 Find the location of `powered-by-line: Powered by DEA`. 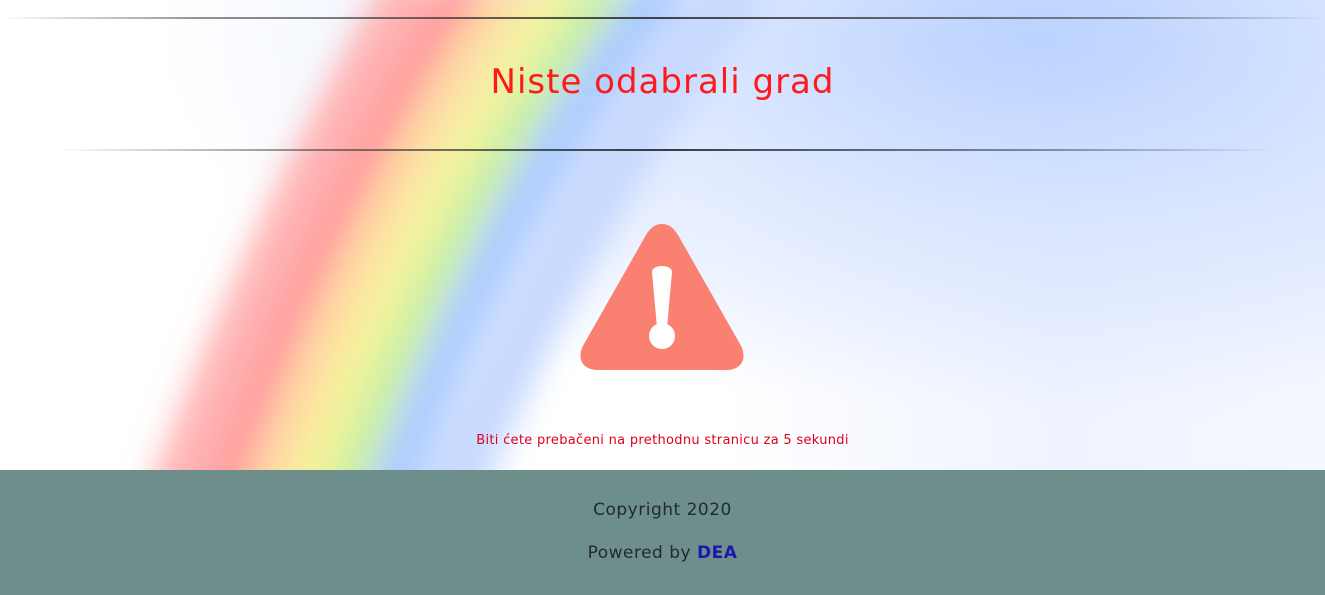

powered-by-line: Powered by DEA is located at coordinates (662, 553).